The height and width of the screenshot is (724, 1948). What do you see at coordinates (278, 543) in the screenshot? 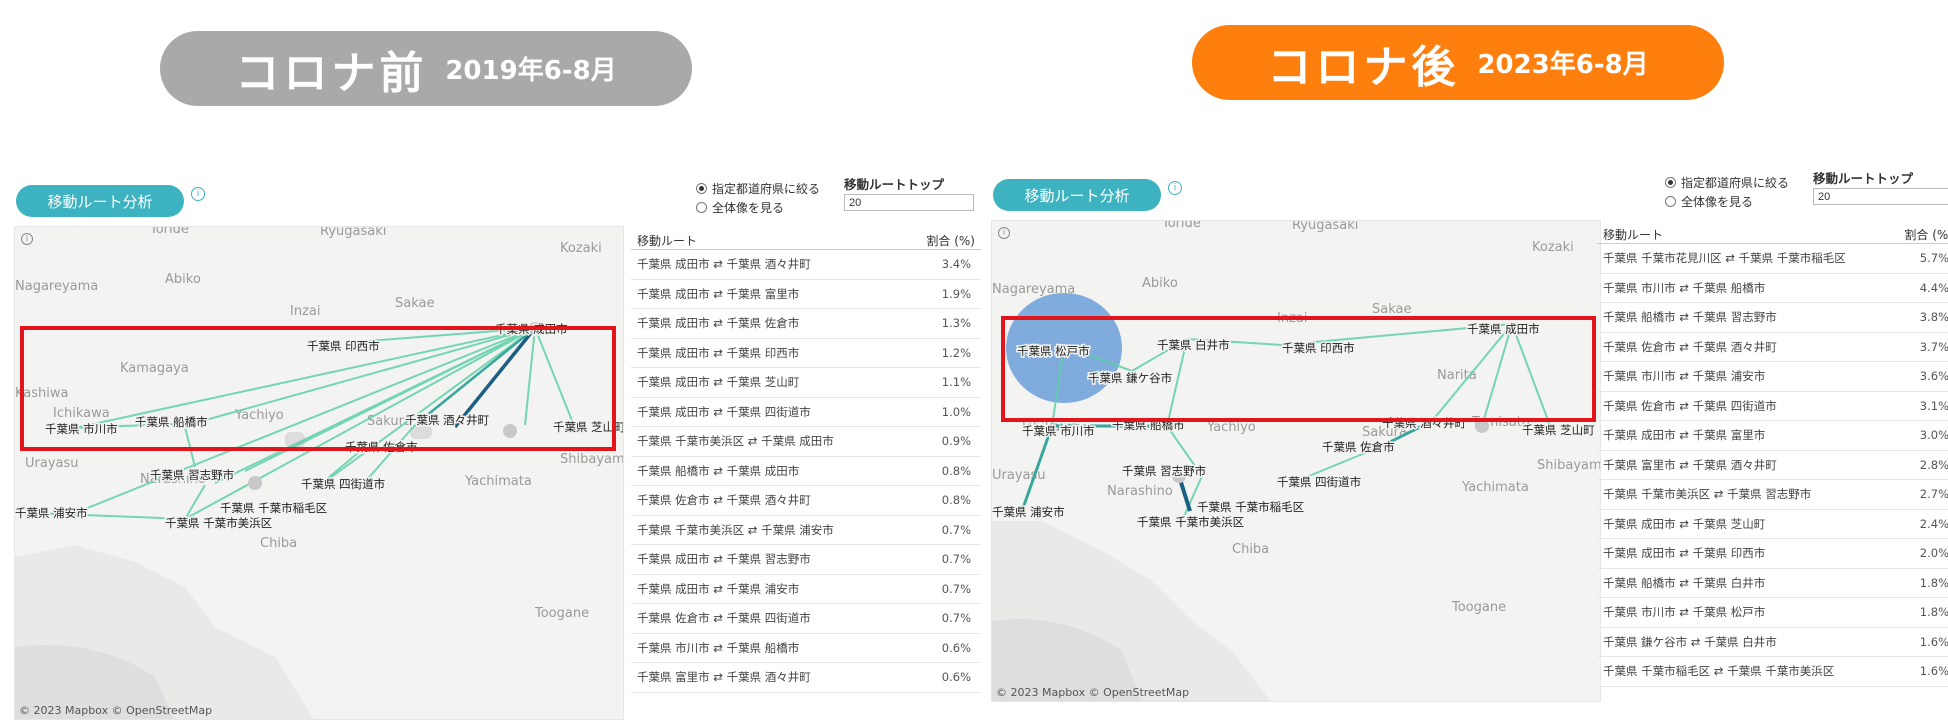
I see `place-chiba: Chiba` at bounding box center [278, 543].